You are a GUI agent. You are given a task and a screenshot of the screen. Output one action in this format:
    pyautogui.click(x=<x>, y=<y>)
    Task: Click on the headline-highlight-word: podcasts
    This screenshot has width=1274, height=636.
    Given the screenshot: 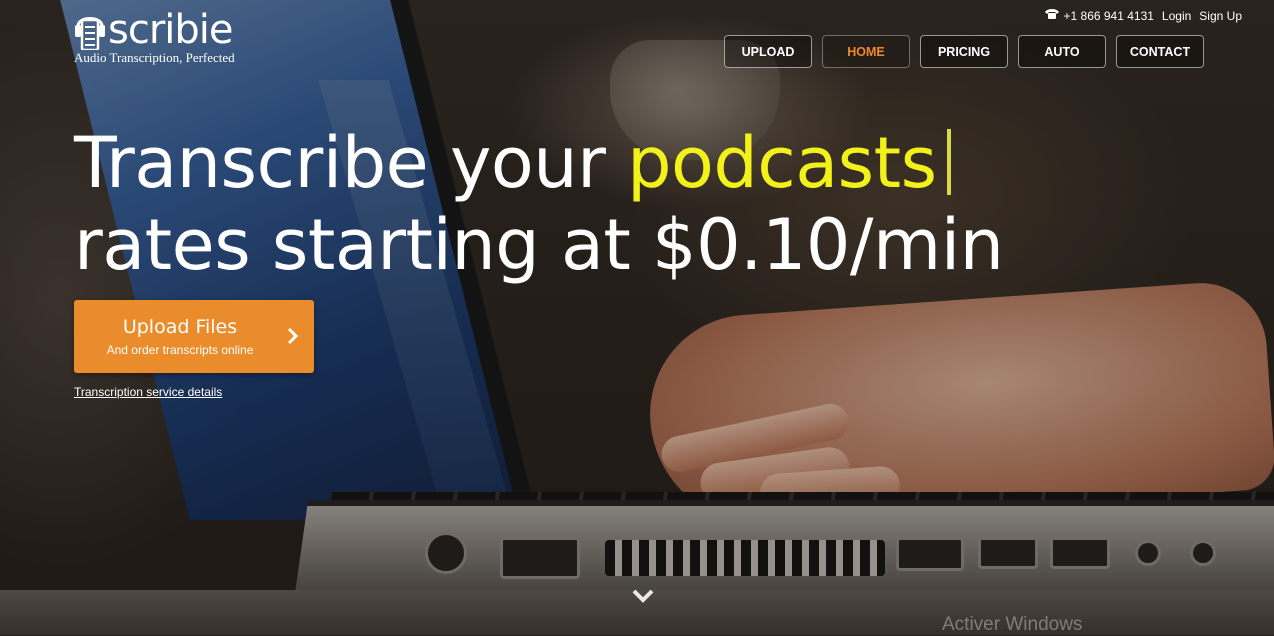 What is the action you would take?
    pyautogui.click(x=782, y=163)
    